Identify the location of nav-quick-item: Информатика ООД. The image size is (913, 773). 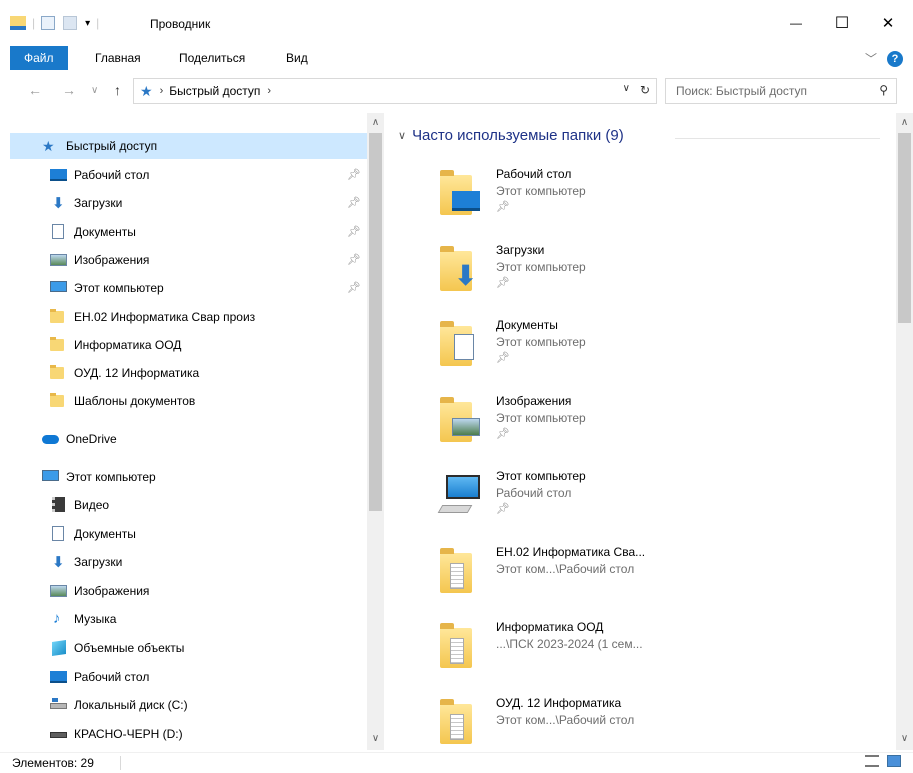
(188, 345).